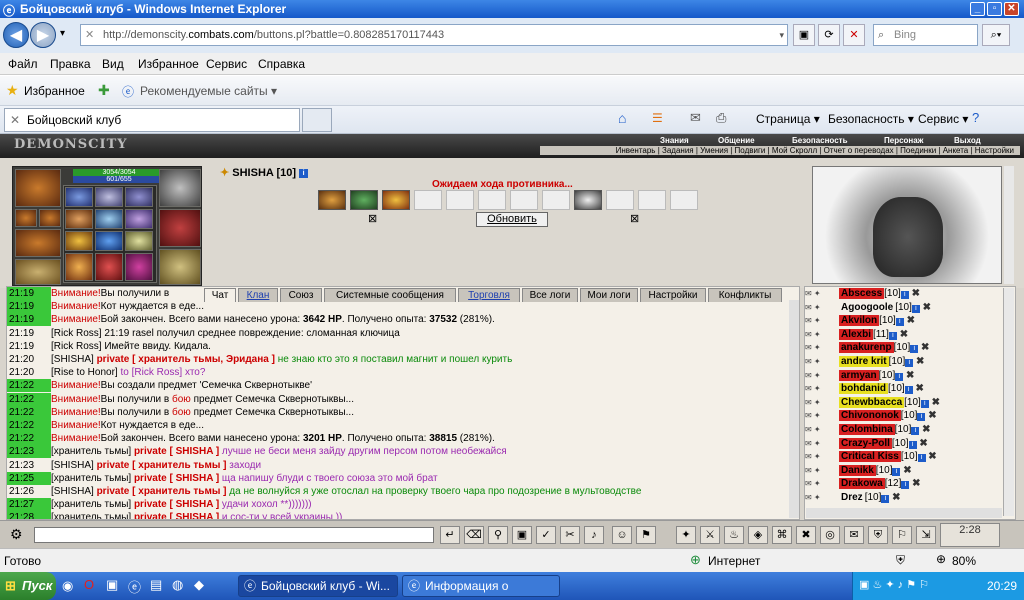  What do you see at coordinates (870, 416) in the screenshot?
I see `user-name: Chivononok` at bounding box center [870, 416].